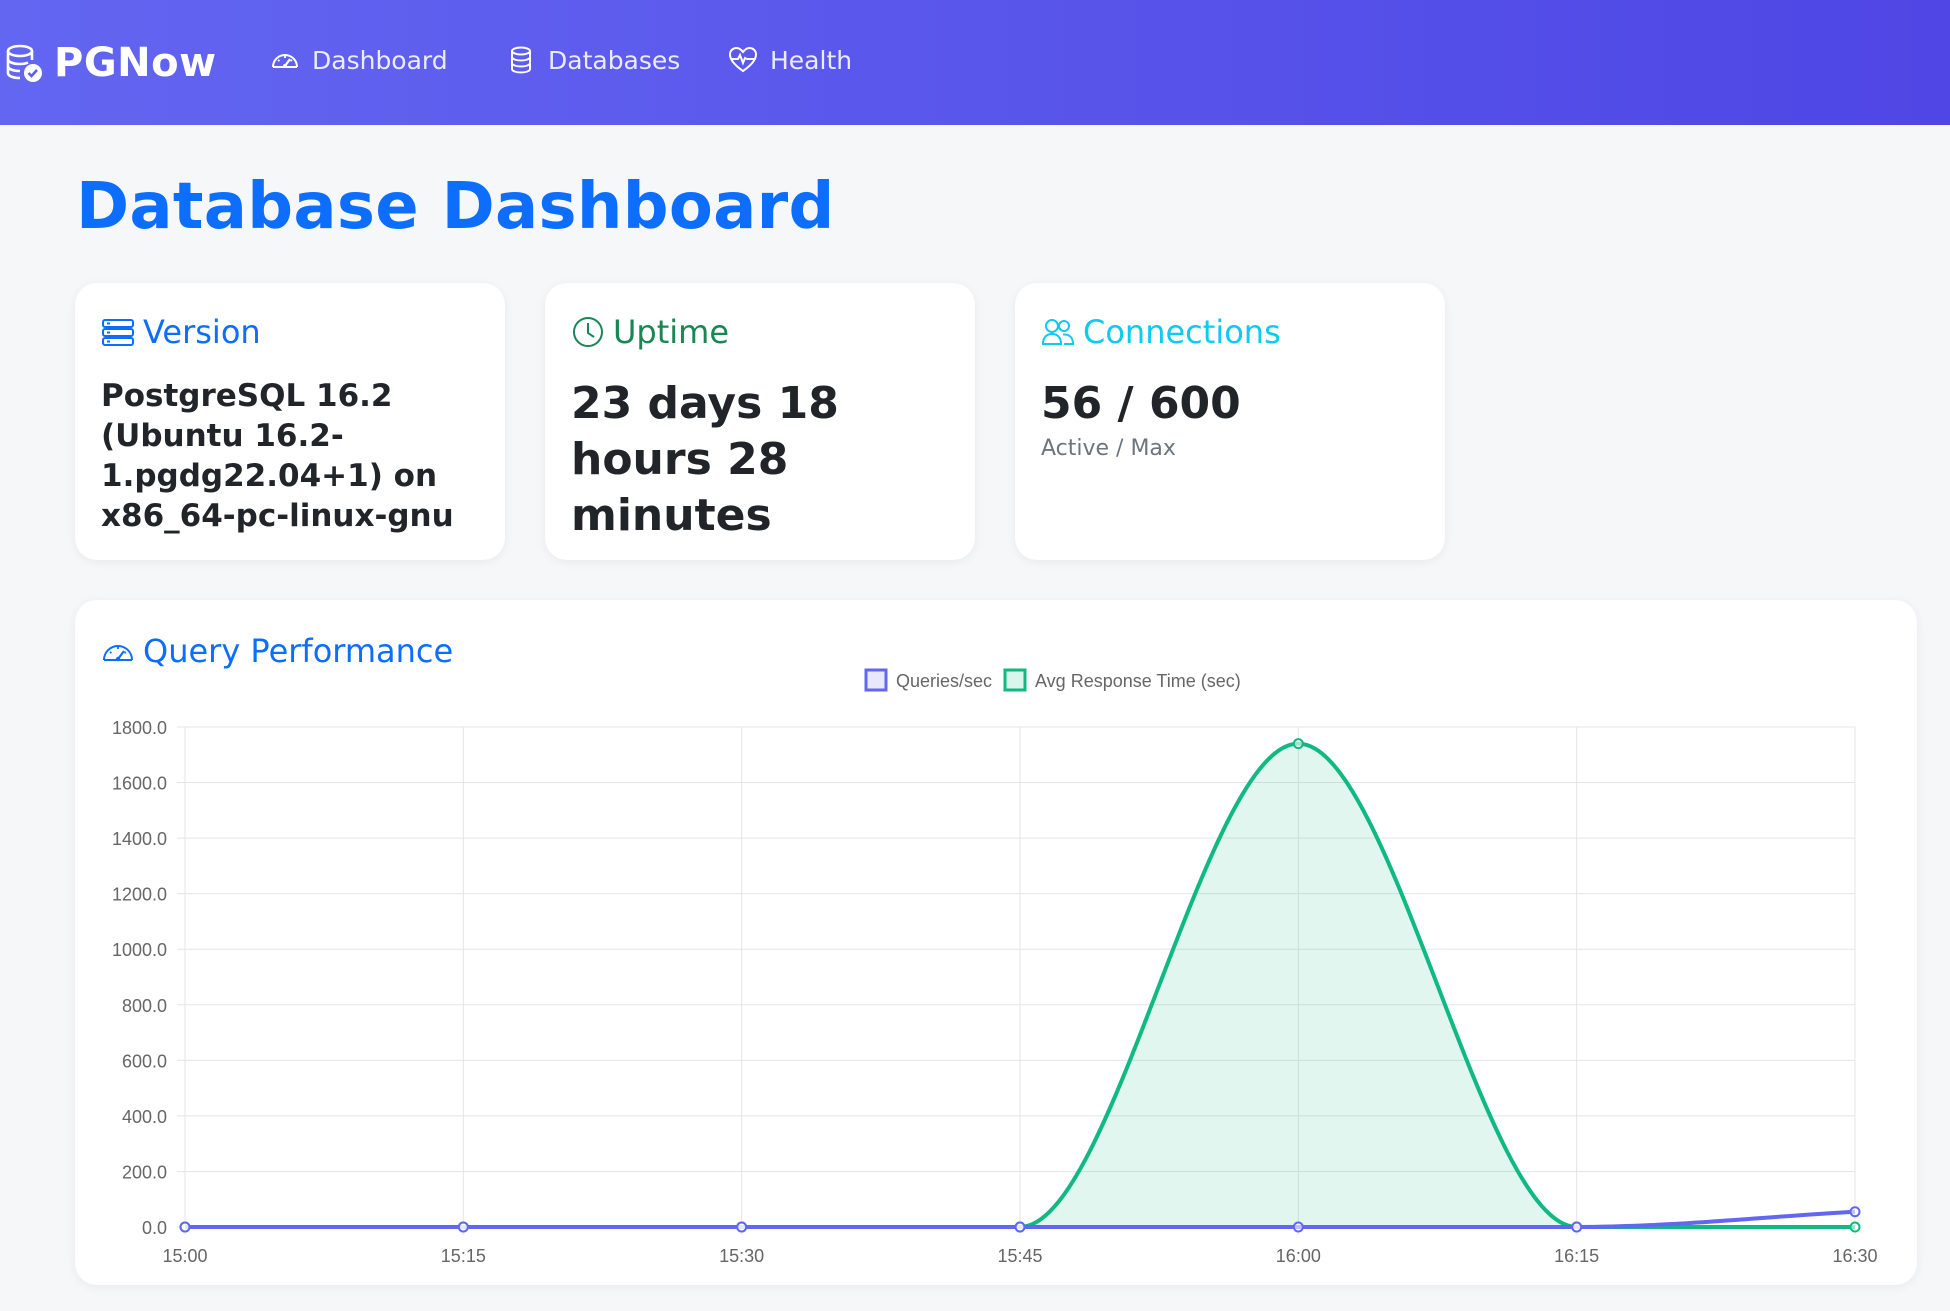  I want to click on y-tick-label: 800.0, so click(144, 1006).